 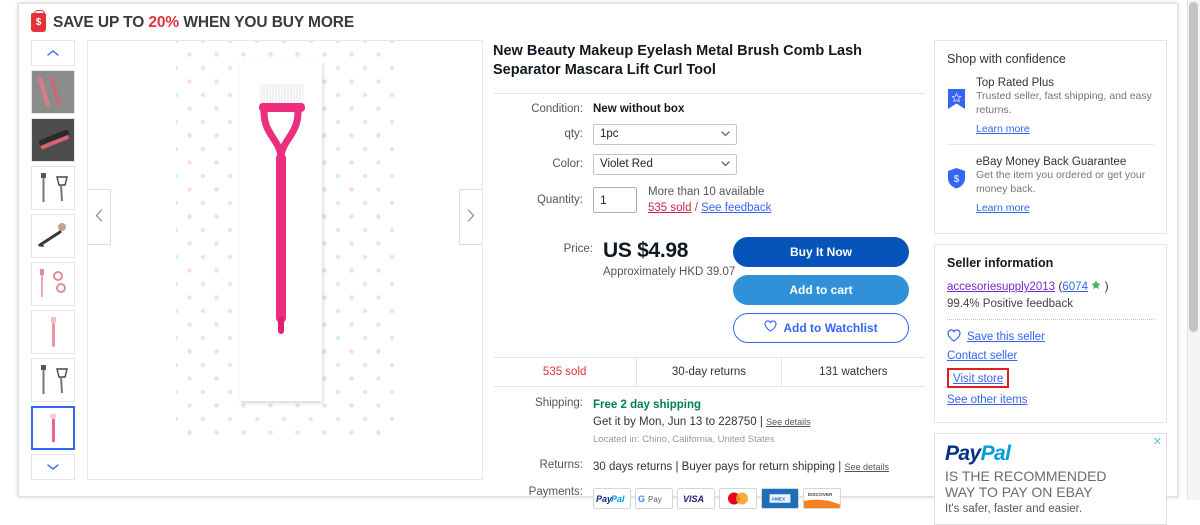 I want to click on condition-value: New without box, so click(x=639, y=108).